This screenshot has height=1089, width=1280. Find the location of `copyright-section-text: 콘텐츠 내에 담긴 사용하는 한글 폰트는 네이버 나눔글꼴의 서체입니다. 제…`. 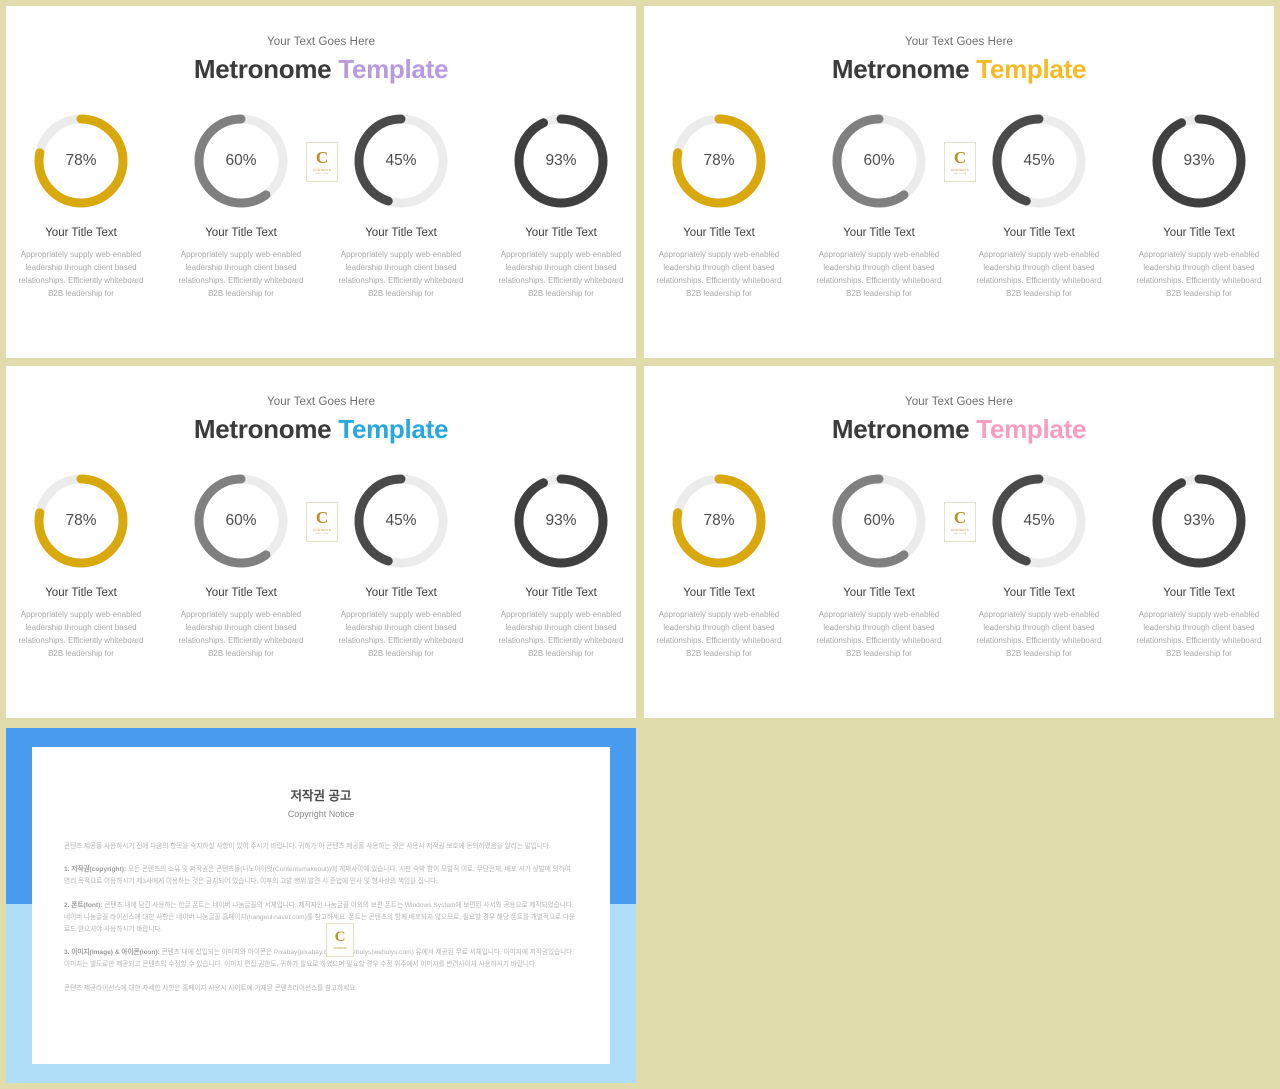

copyright-section-text: 콘텐츠 내에 담긴 사용하는 한글 폰트는 네이버 나눔글꼴의 서체입니다. 제… is located at coordinates (320, 917).